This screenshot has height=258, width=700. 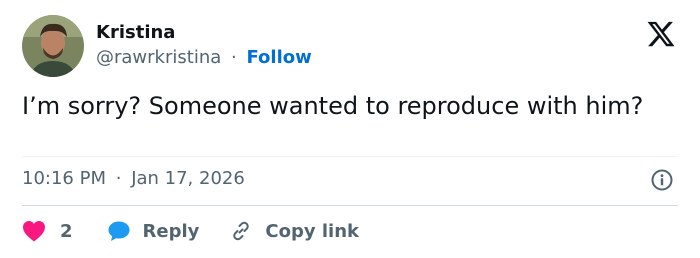 What do you see at coordinates (119, 231) in the screenshot?
I see `speech-bubble-icon` at bounding box center [119, 231].